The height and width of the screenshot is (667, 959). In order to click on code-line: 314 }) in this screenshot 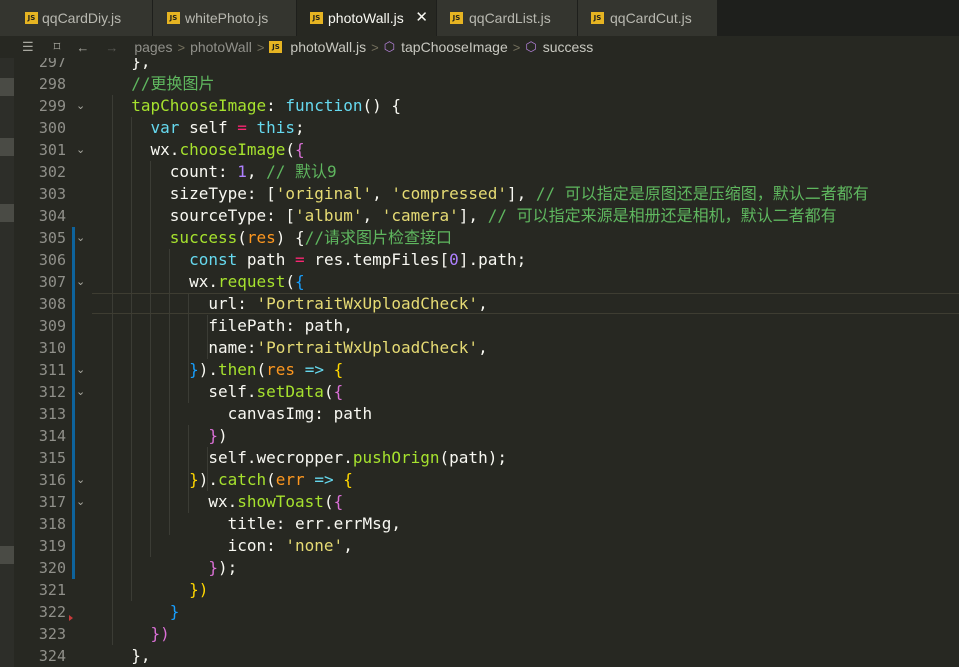, I will do `click(486, 436)`.